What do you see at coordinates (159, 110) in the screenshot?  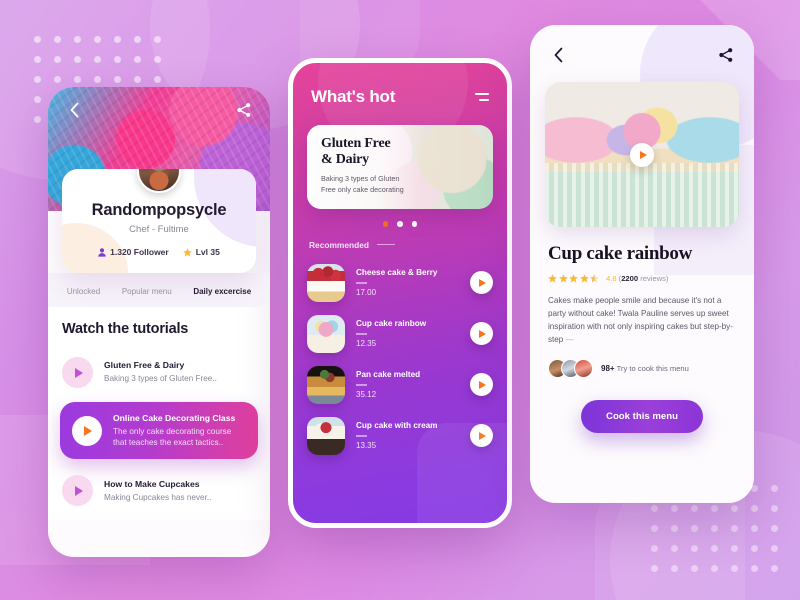 I see `profile-topbar` at bounding box center [159, 110].